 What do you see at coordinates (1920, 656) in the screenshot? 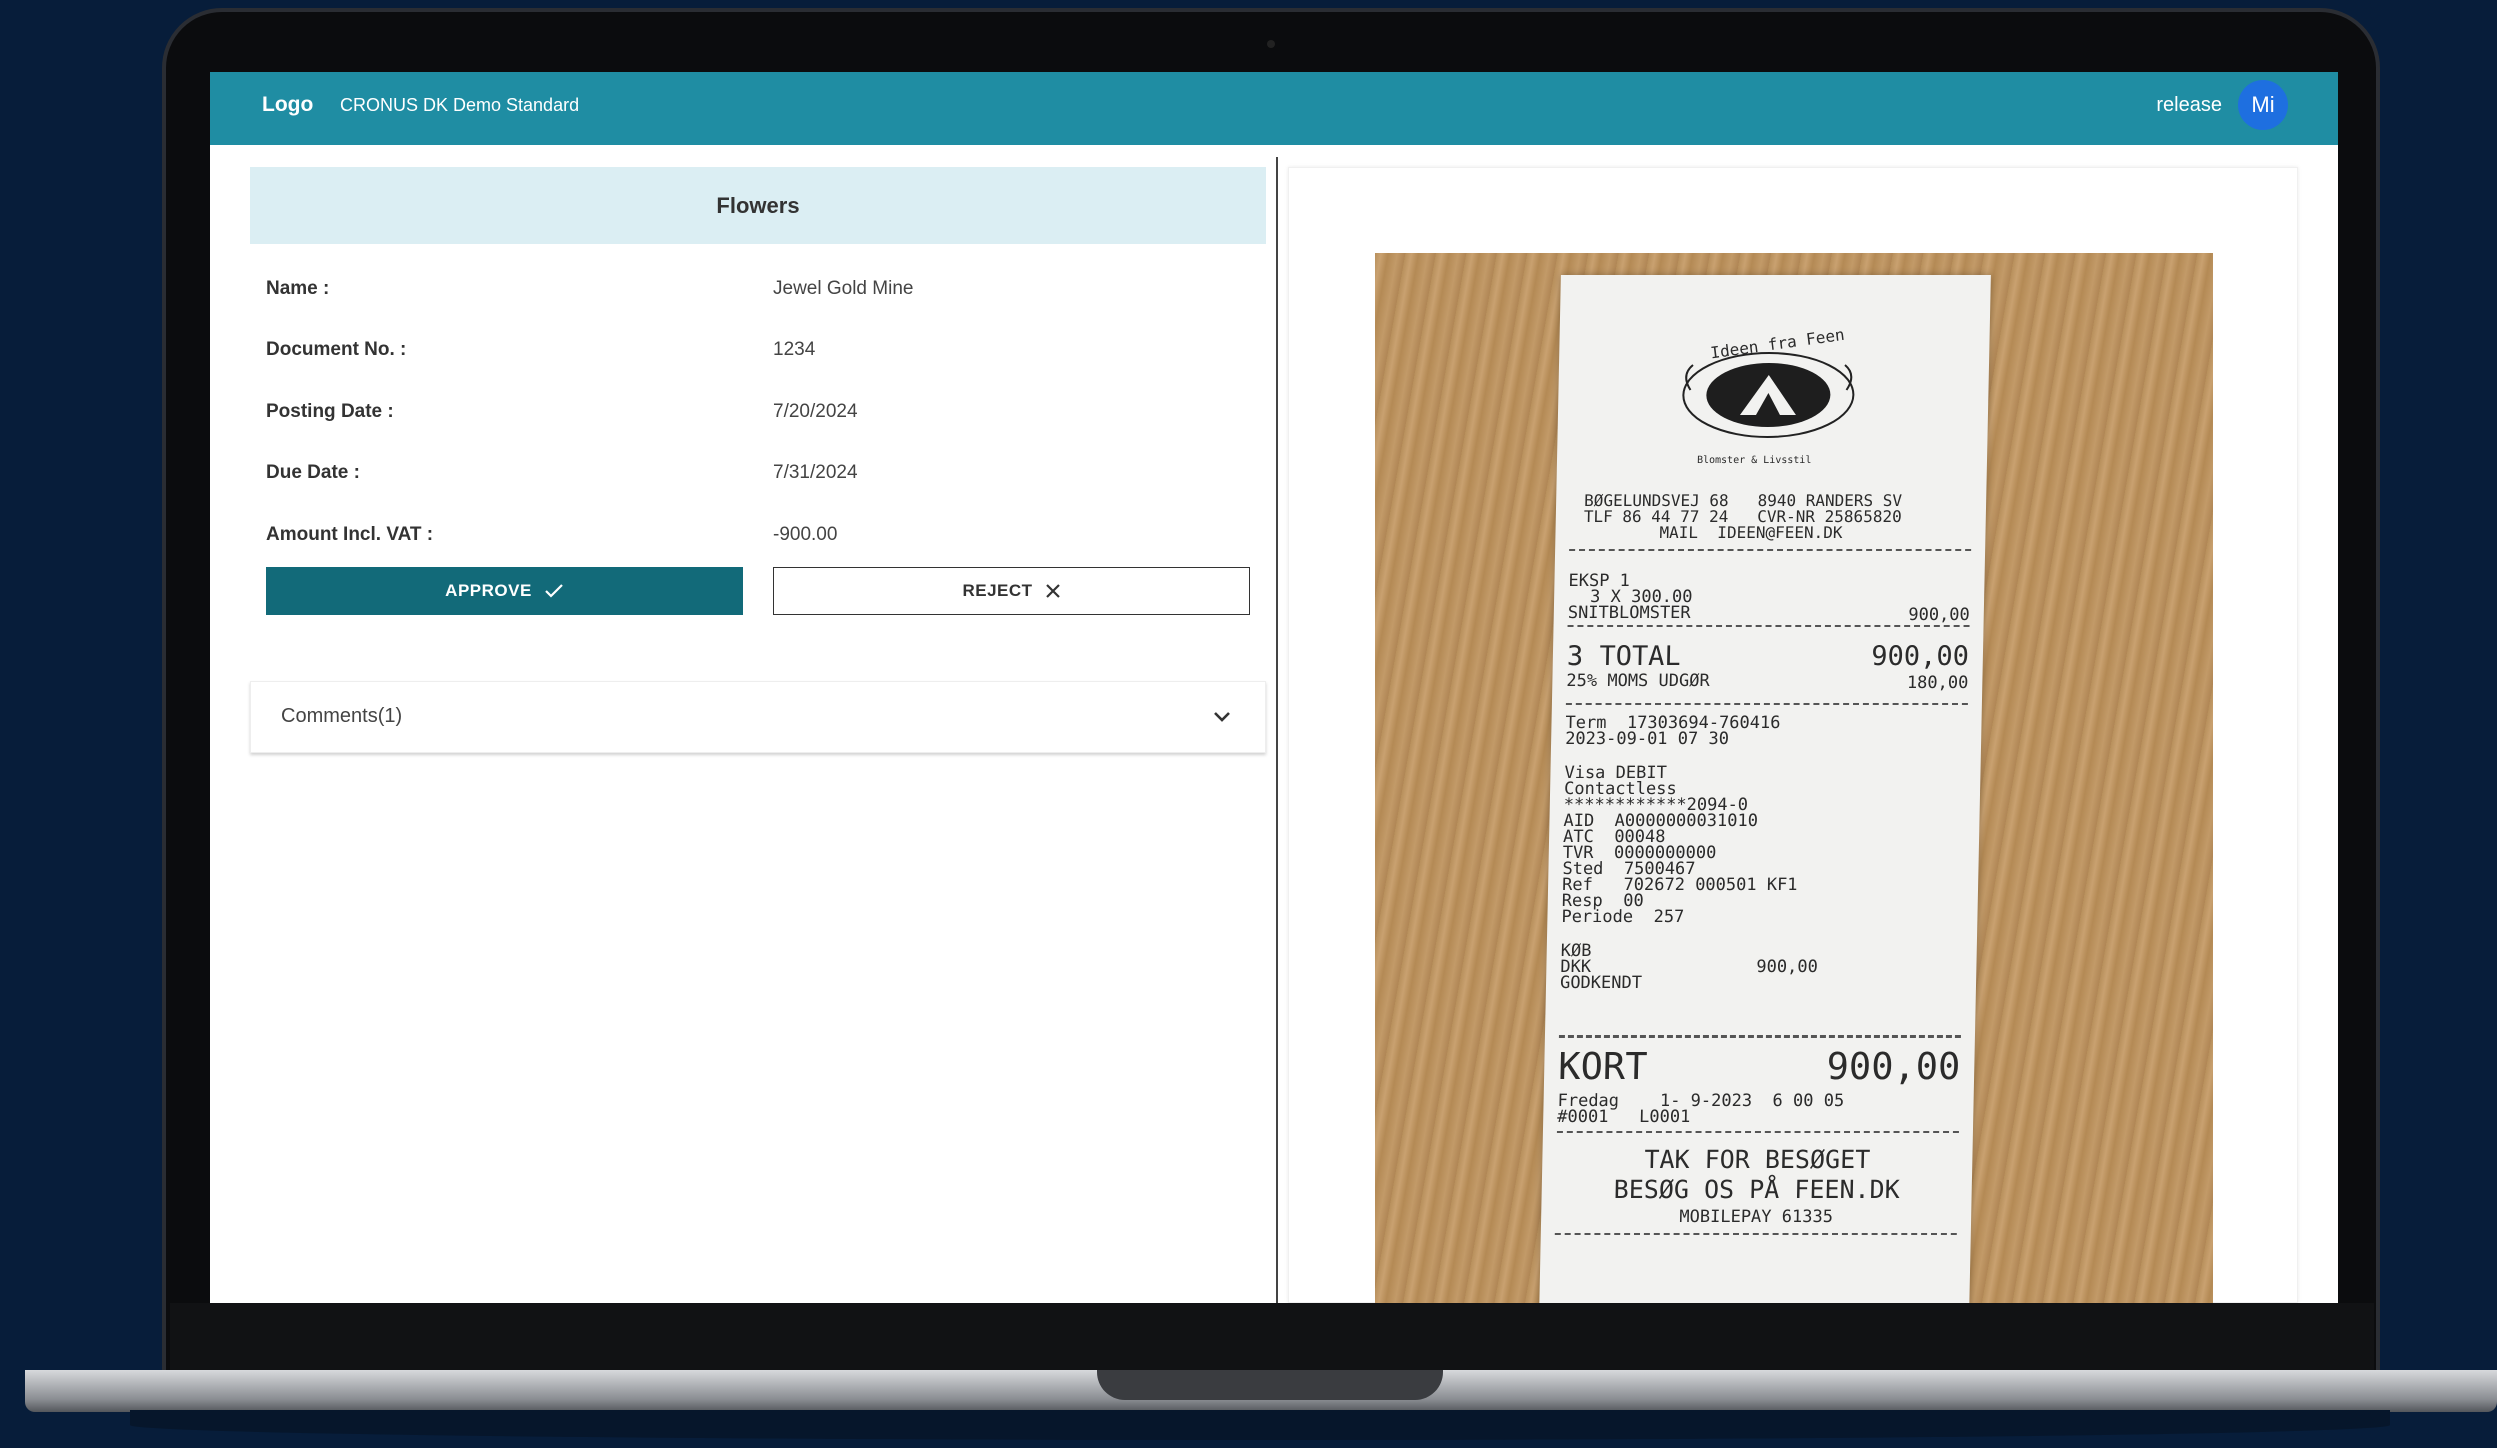
I see `receipt-total-amount: 900,00` at bounding box center [1920, 656].